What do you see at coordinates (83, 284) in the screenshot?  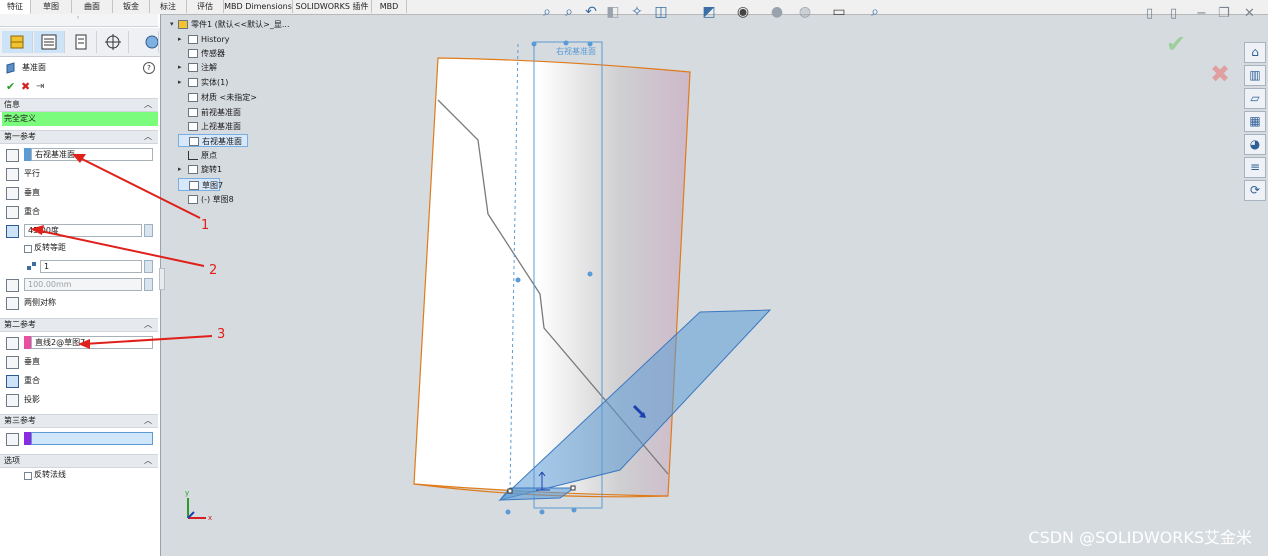 I see `distance-input: 100.00mm` at bounding box center [83, 284].